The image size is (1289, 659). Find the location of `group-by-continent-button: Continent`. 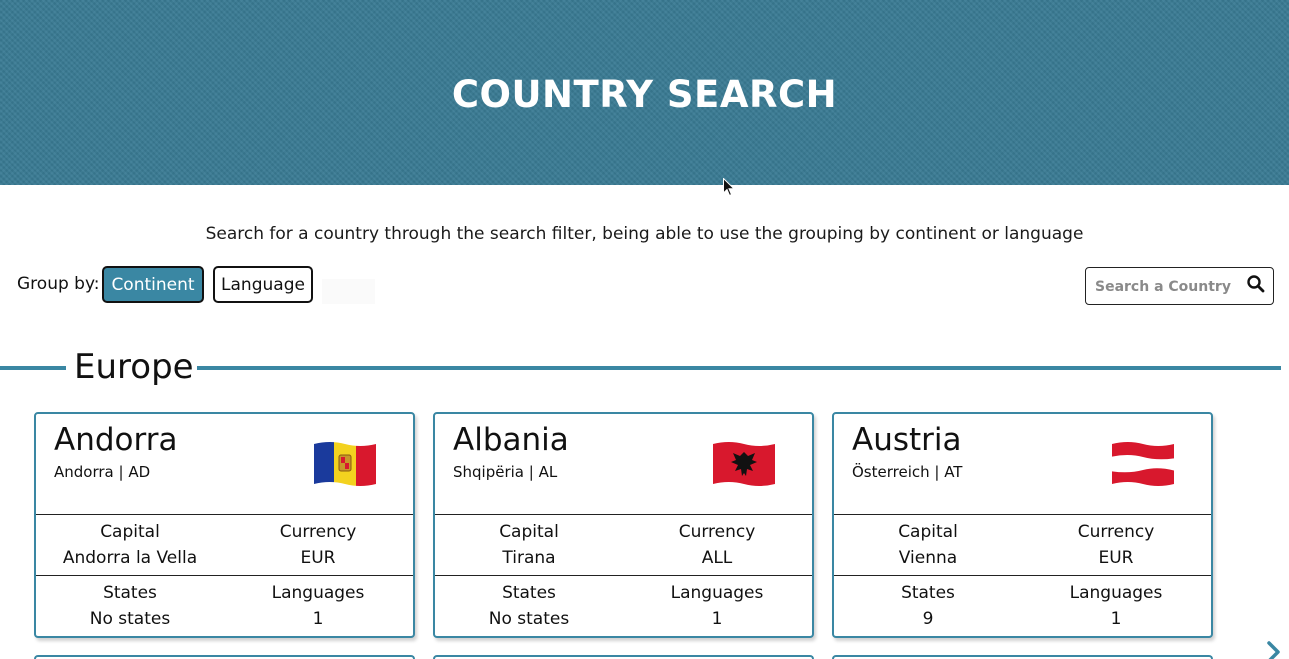

group-by-continent-button: Continent is located at coordinates (153, 284).